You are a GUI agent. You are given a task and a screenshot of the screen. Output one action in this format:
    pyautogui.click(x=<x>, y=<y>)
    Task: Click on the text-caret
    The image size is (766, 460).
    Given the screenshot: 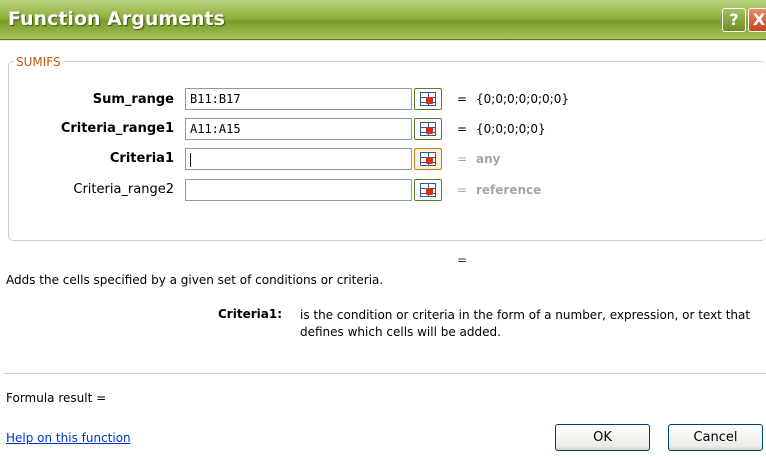 What is the action you would take?
    pyautogui.click(x=190, y=159)
    